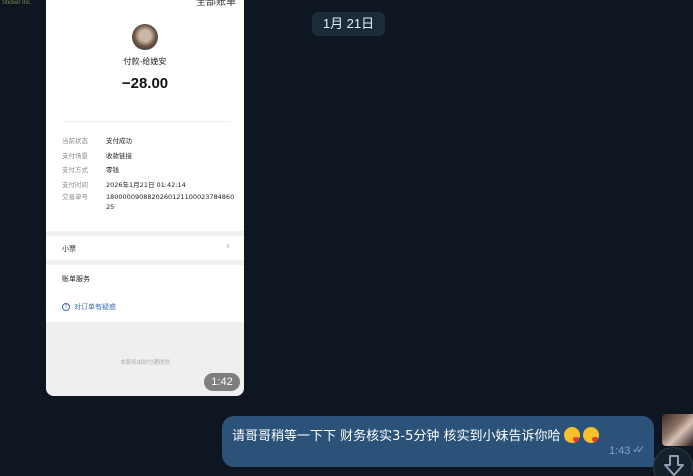 This screenshot has width=693, height=476. I want to click on detail-key: 支付场景, so click(75, 155).